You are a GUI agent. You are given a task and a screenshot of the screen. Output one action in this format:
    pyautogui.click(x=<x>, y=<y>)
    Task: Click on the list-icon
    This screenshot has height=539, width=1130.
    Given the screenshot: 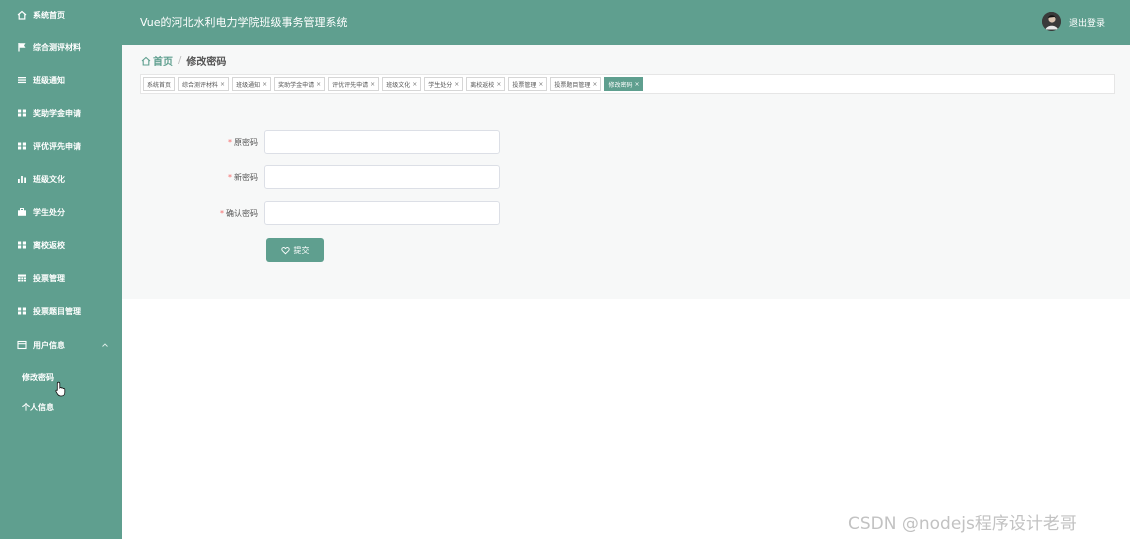 What is the action you would take?
    pyautogui.click(x=22, y=80)
    